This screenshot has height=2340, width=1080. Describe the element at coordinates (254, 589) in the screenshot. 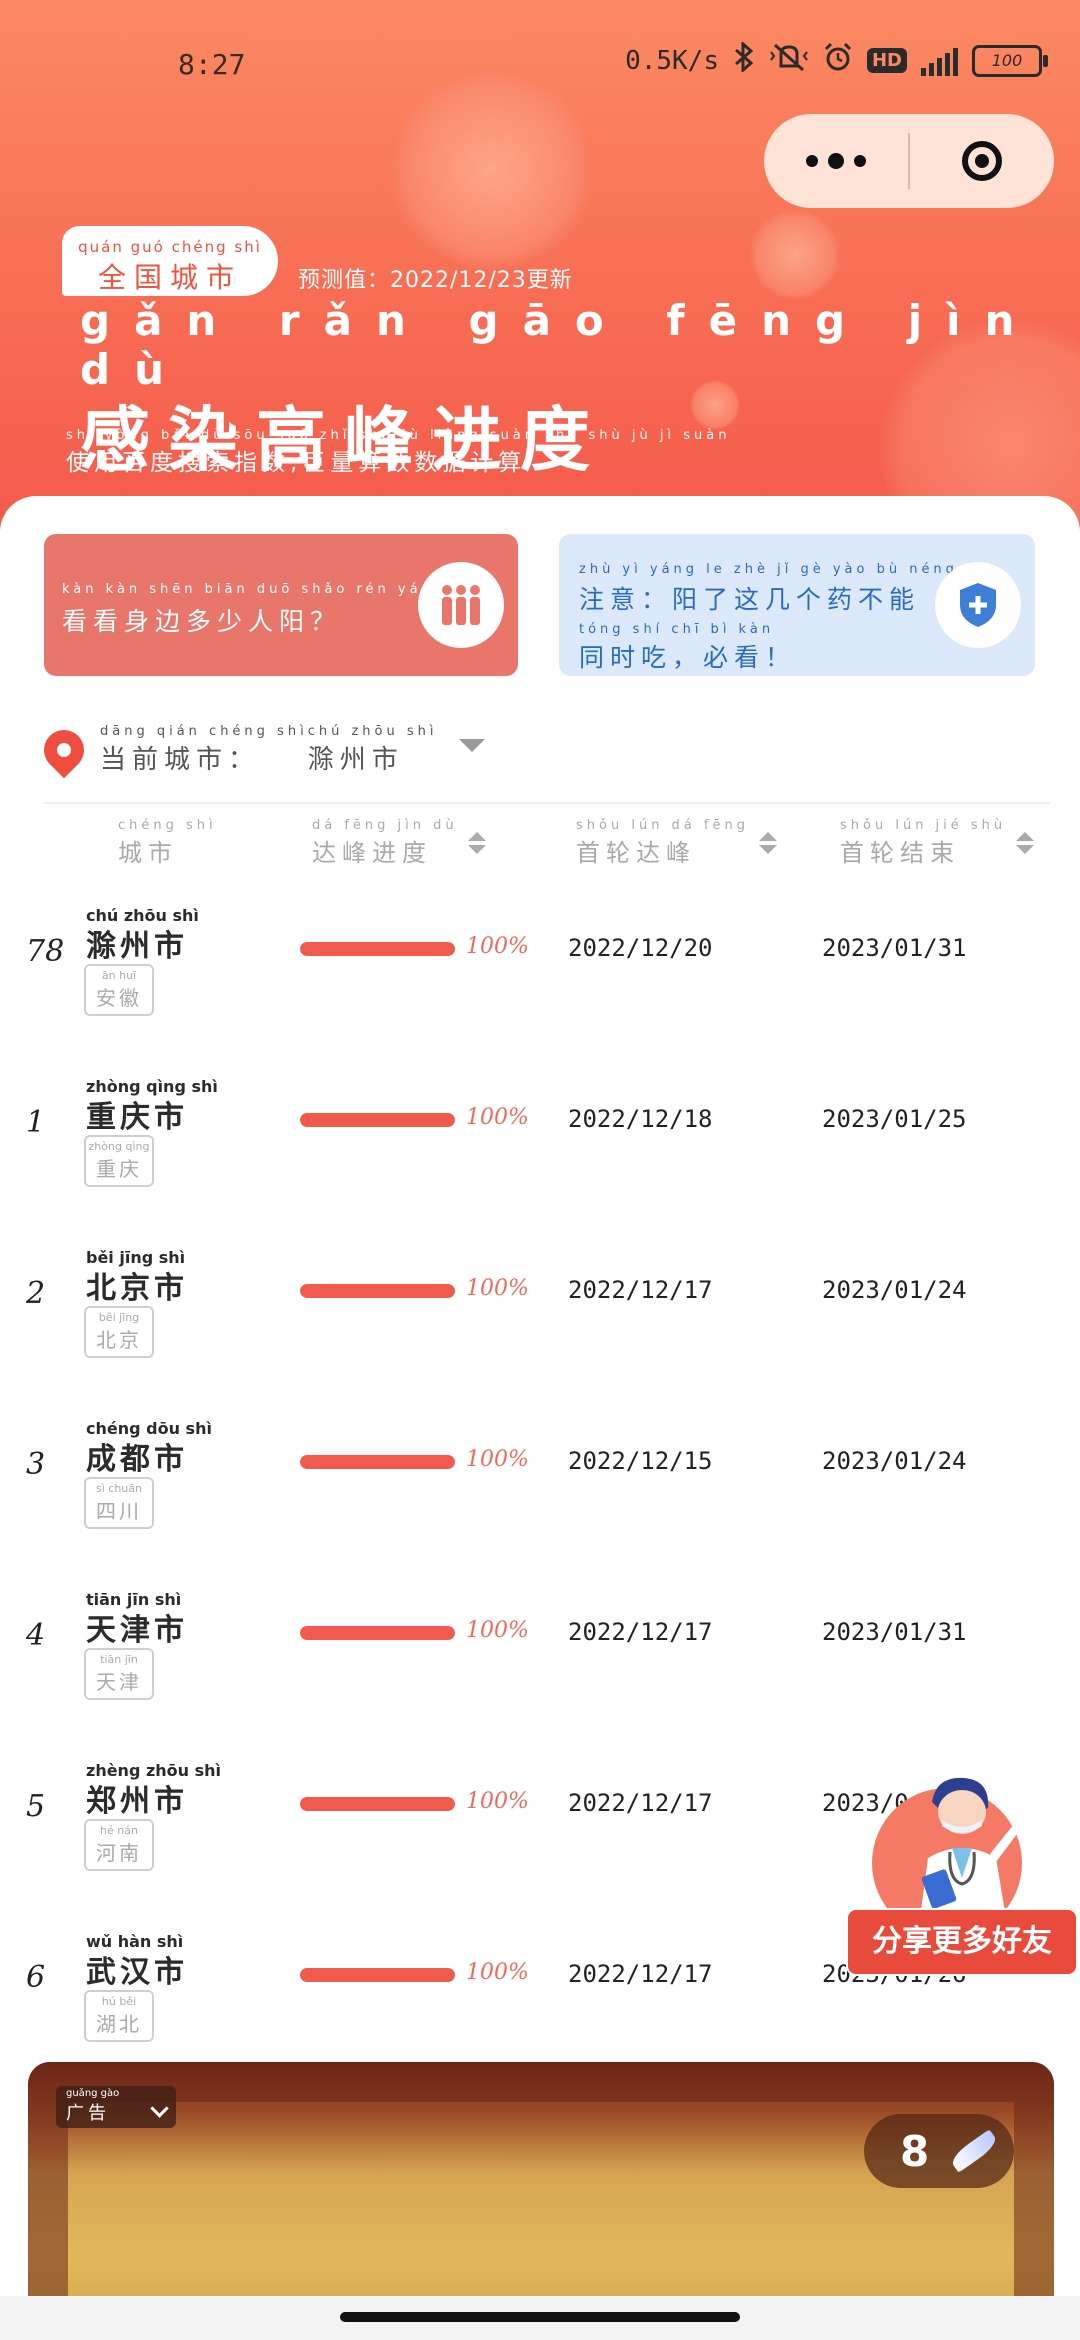

I see `pinyin: kàn kàn shēn biān duō shǎo rén yáng` at that location.